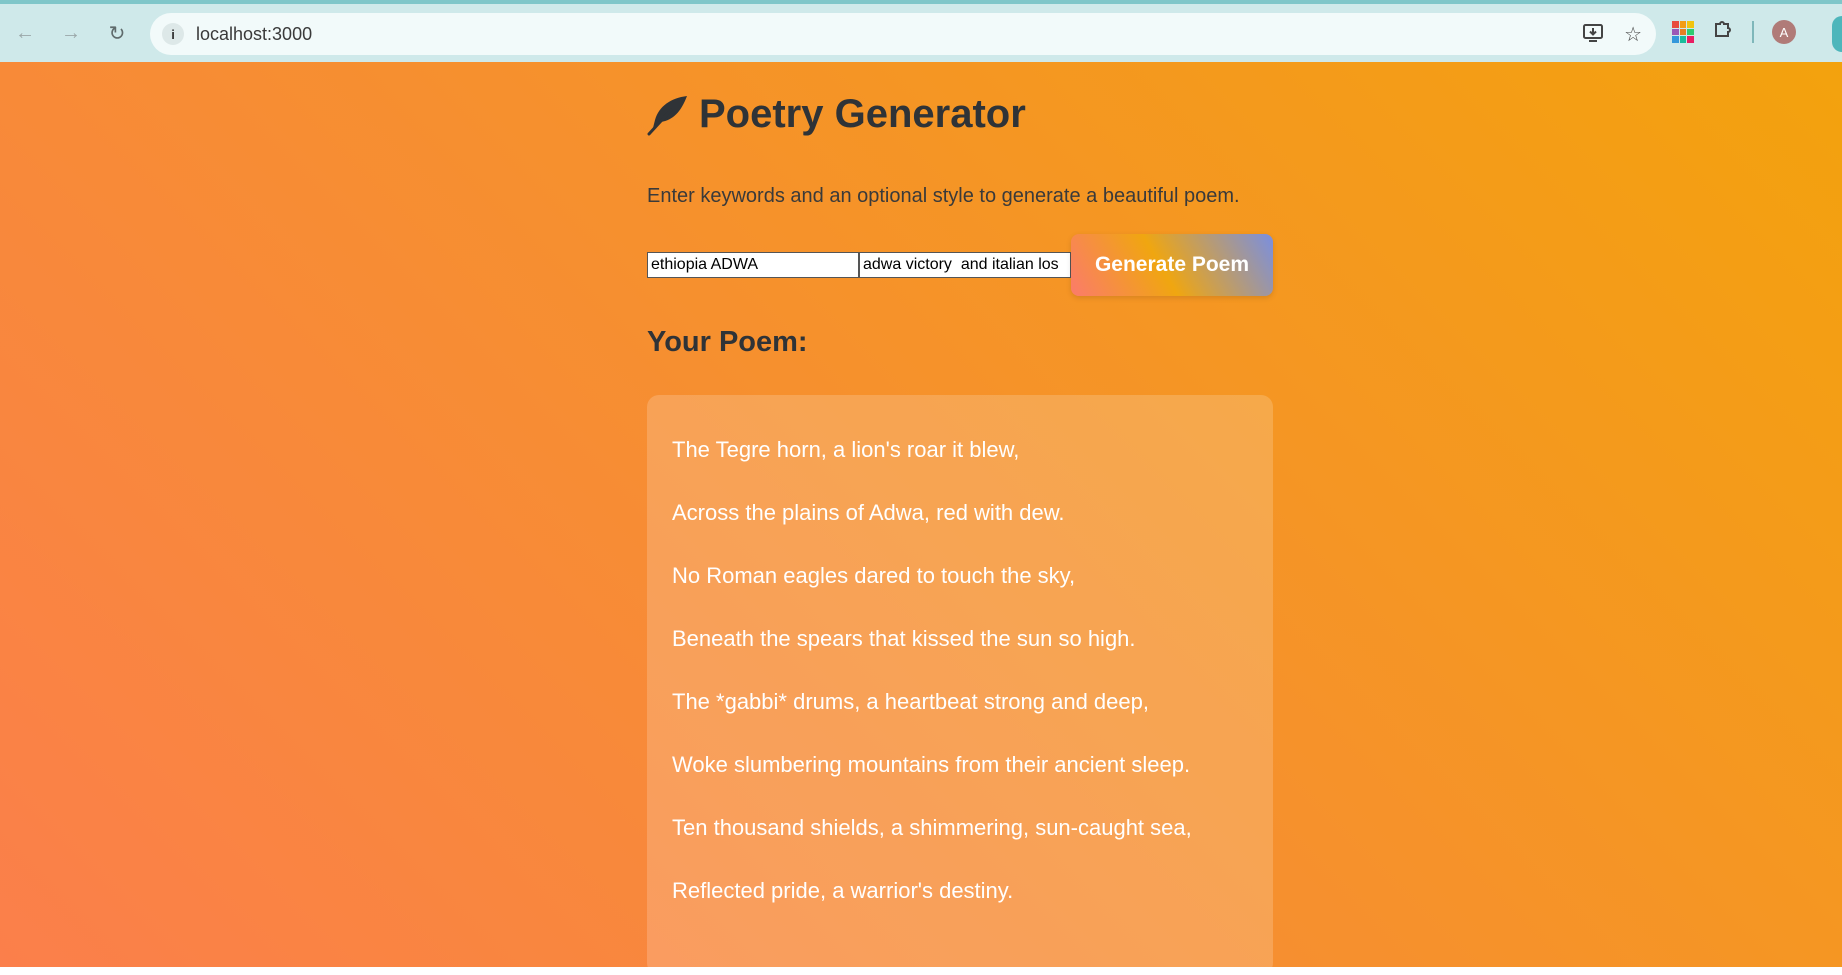  I want to click on poem-line: No Roman eagles dared to touch the sky,, so click(874, 575).